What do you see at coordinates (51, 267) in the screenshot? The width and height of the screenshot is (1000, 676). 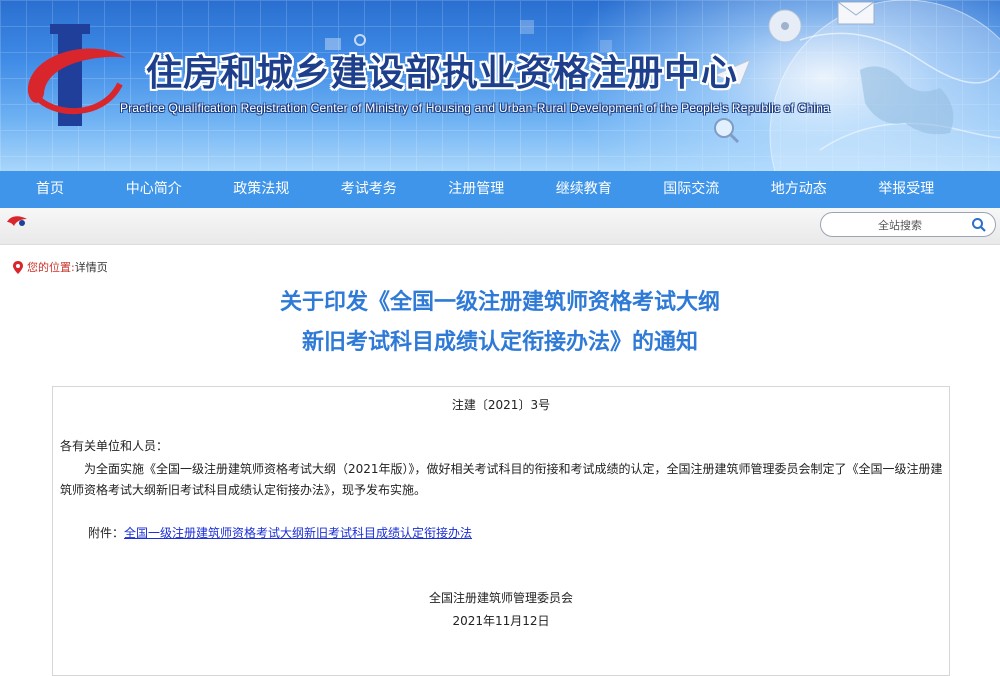 I see `breadcrumb-label: 您的位置:` at bounding box center [51, 267].